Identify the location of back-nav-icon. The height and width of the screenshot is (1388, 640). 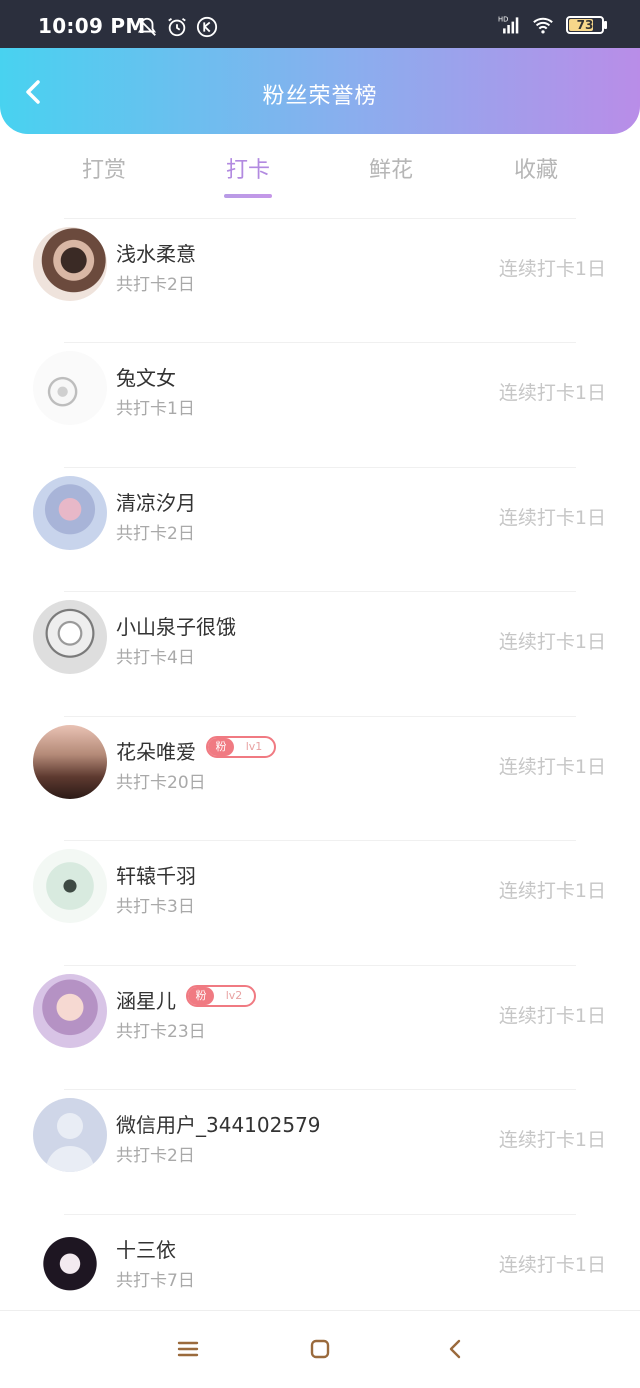
(456, 1349).